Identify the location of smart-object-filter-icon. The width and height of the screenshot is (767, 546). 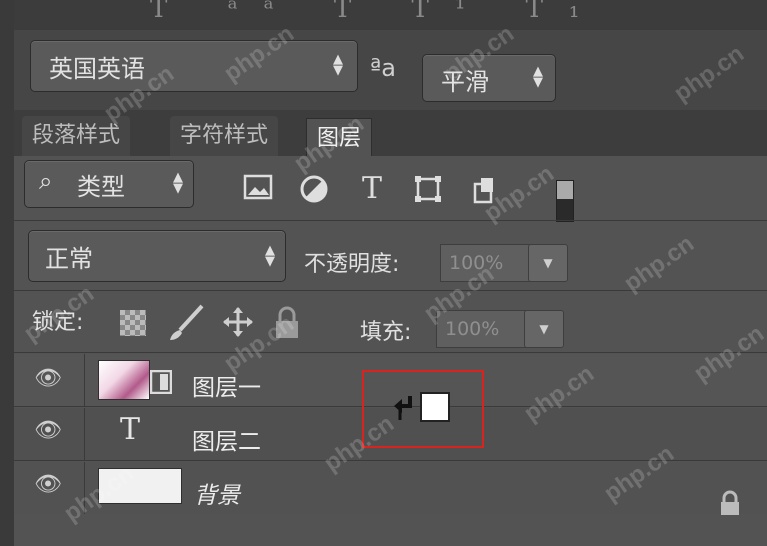
(484, 193).